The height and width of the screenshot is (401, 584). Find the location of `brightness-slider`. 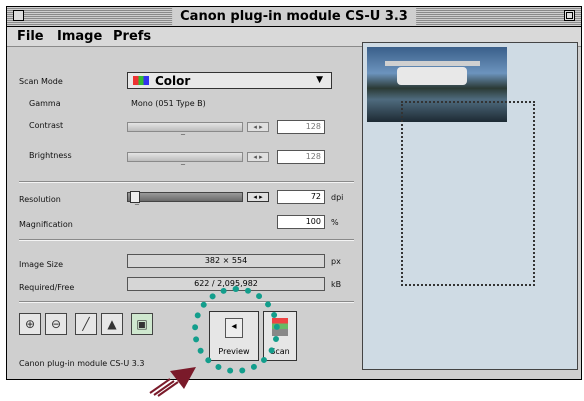

brightness-slider is located at coordinates (185, 157).